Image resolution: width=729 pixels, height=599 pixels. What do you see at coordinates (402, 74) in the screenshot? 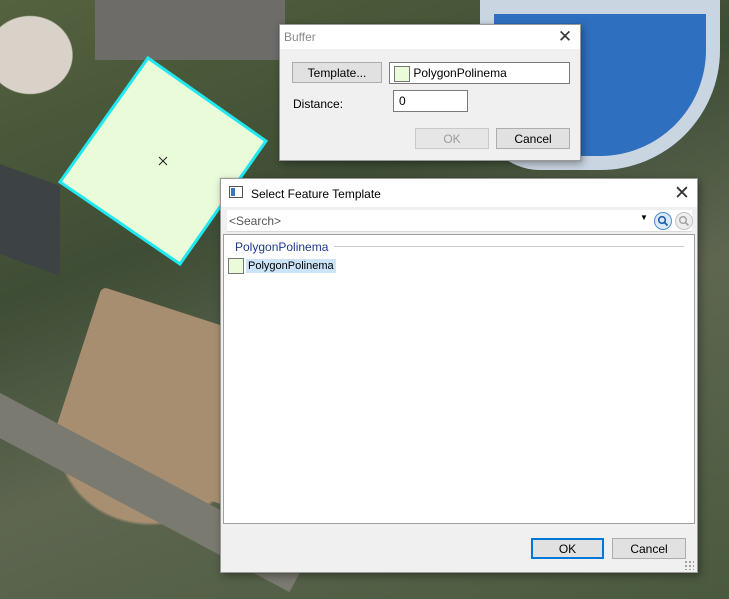
I see `template-swatch-icon` at bounding box center [402, 74].